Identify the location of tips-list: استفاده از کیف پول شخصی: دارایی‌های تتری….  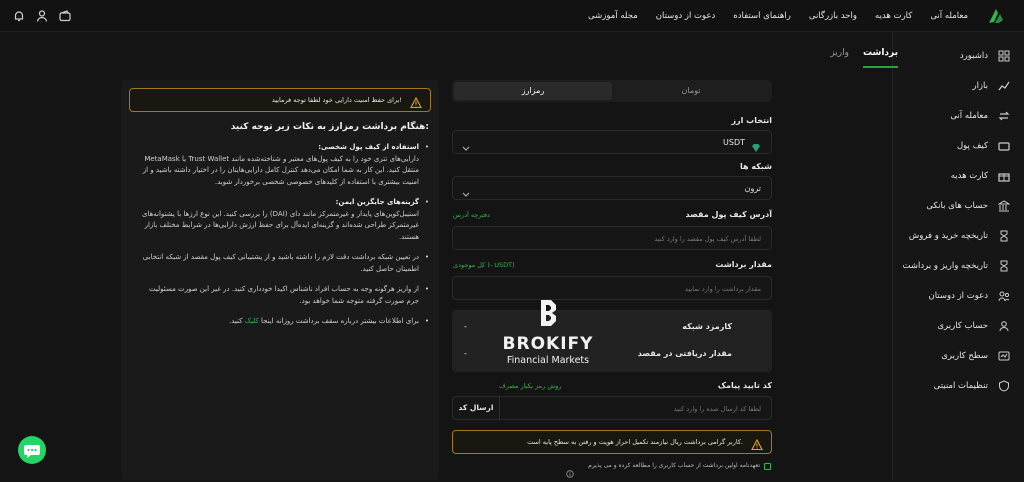
(284, 239).